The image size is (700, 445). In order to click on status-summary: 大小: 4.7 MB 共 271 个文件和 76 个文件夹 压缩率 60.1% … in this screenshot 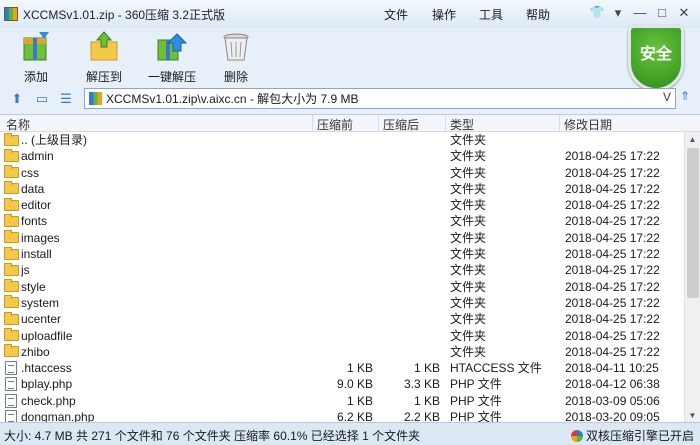, I will do `click(212, 436)`.